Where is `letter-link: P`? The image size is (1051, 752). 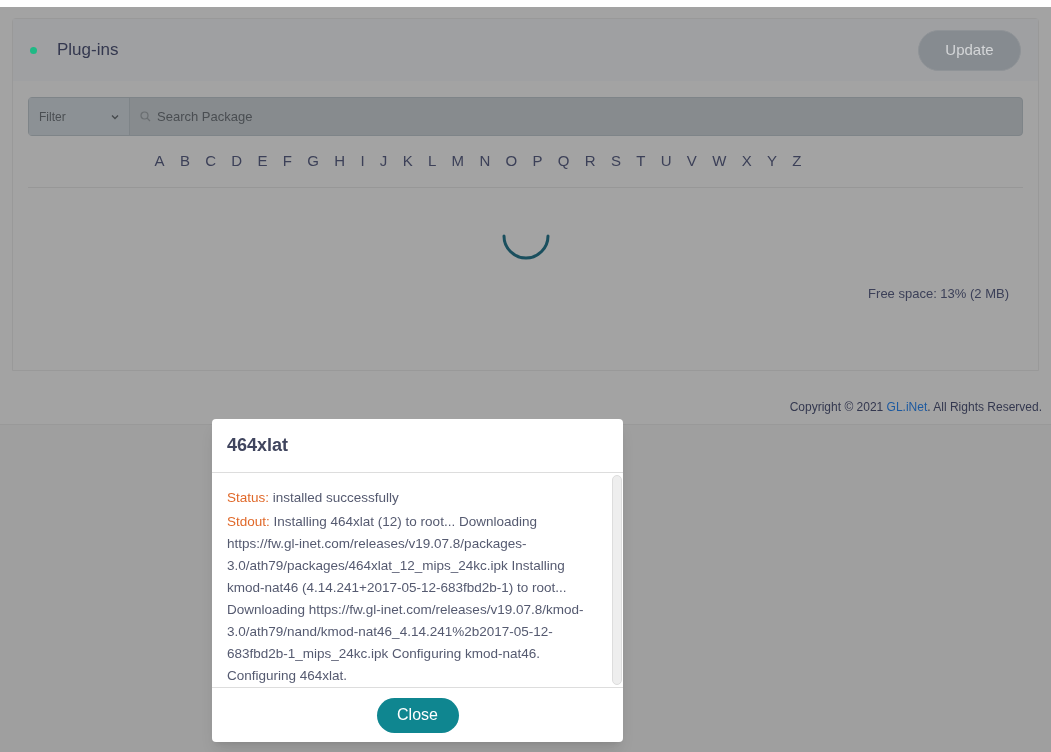
letter-link: P is located at coordinates (537, 161).